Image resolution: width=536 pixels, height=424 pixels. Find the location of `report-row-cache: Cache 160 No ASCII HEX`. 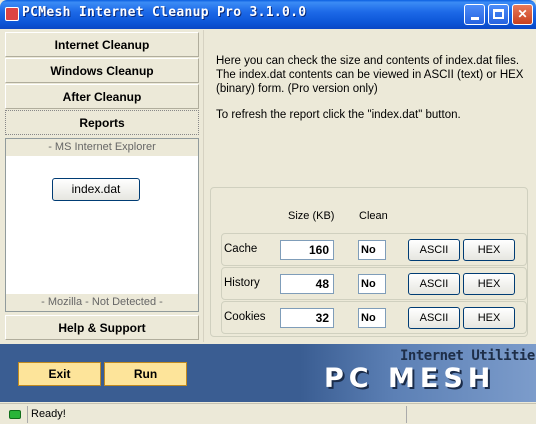

report-row-cache: Cache 160 No ASCII HEX is located at coordinates (374, 249).